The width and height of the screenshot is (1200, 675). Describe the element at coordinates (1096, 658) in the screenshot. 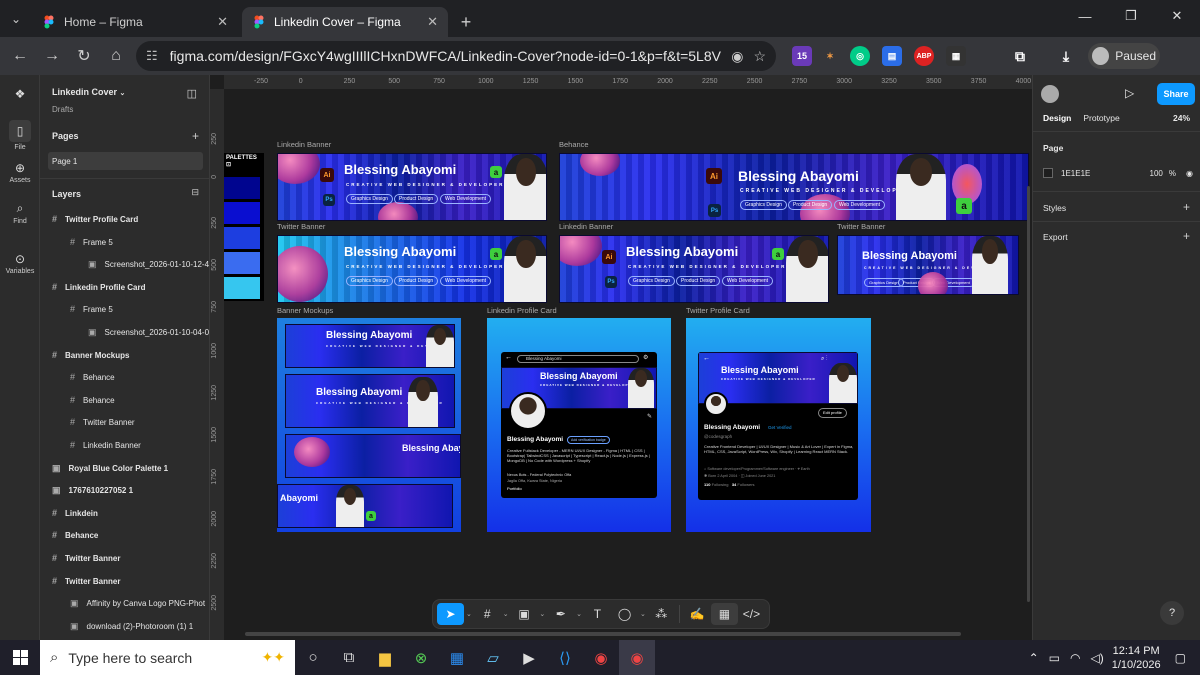

I see `volume-icon: ◁)` at that location.